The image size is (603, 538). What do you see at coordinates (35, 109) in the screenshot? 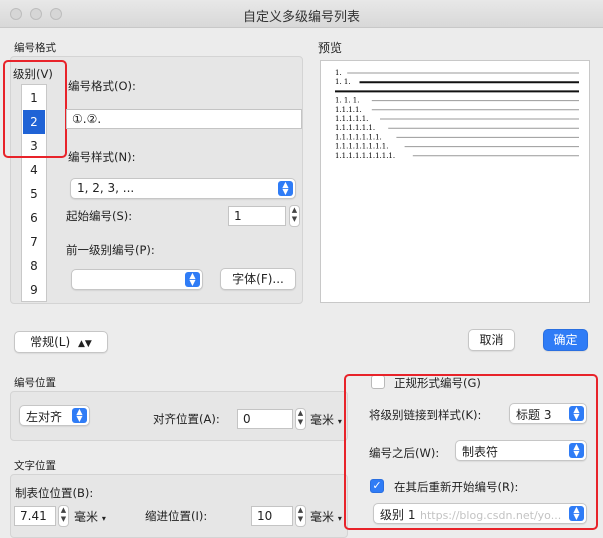
I see `level-highlight-box` at bounding box center [35, 109].